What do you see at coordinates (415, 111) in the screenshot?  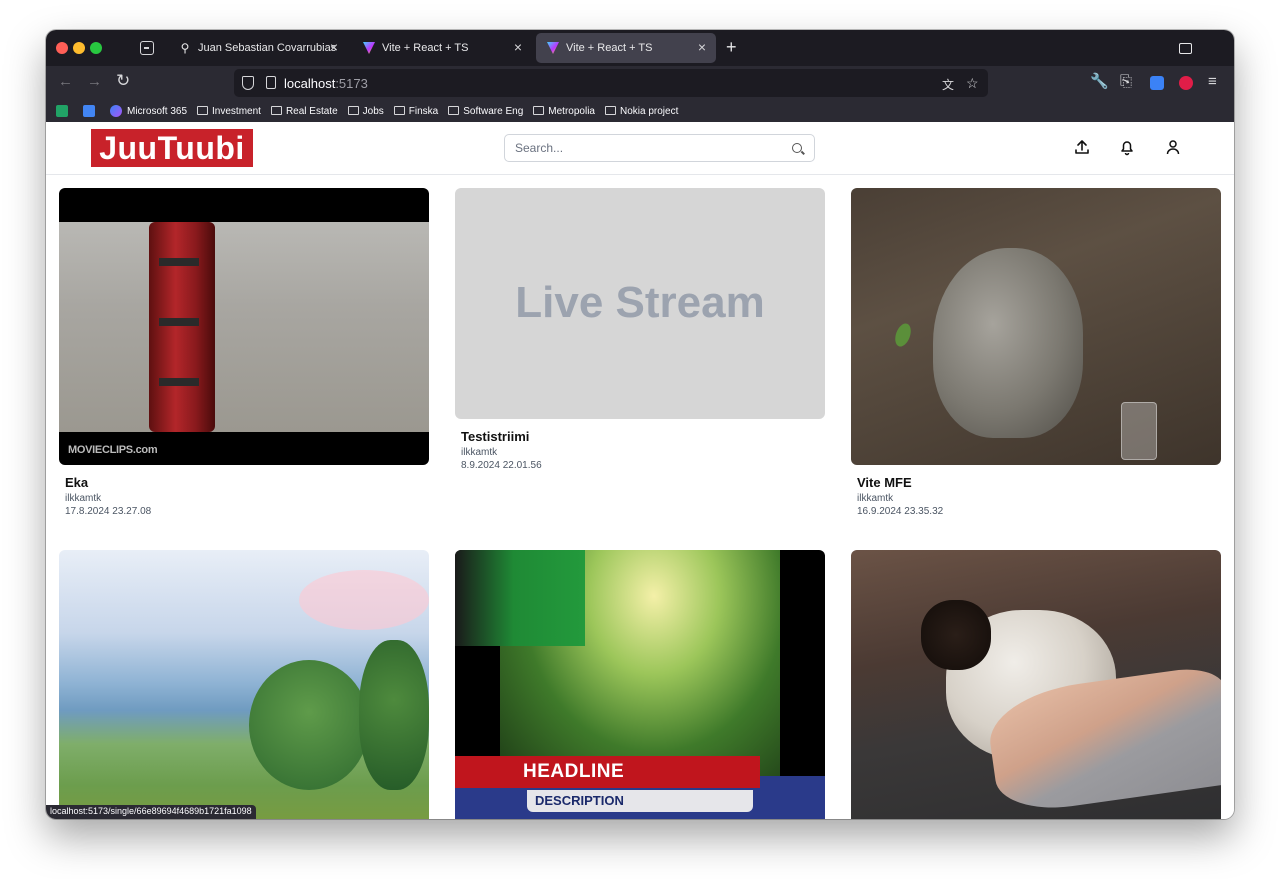 I see `bookmark-finska: Finska` at bounding box center [415, 111].